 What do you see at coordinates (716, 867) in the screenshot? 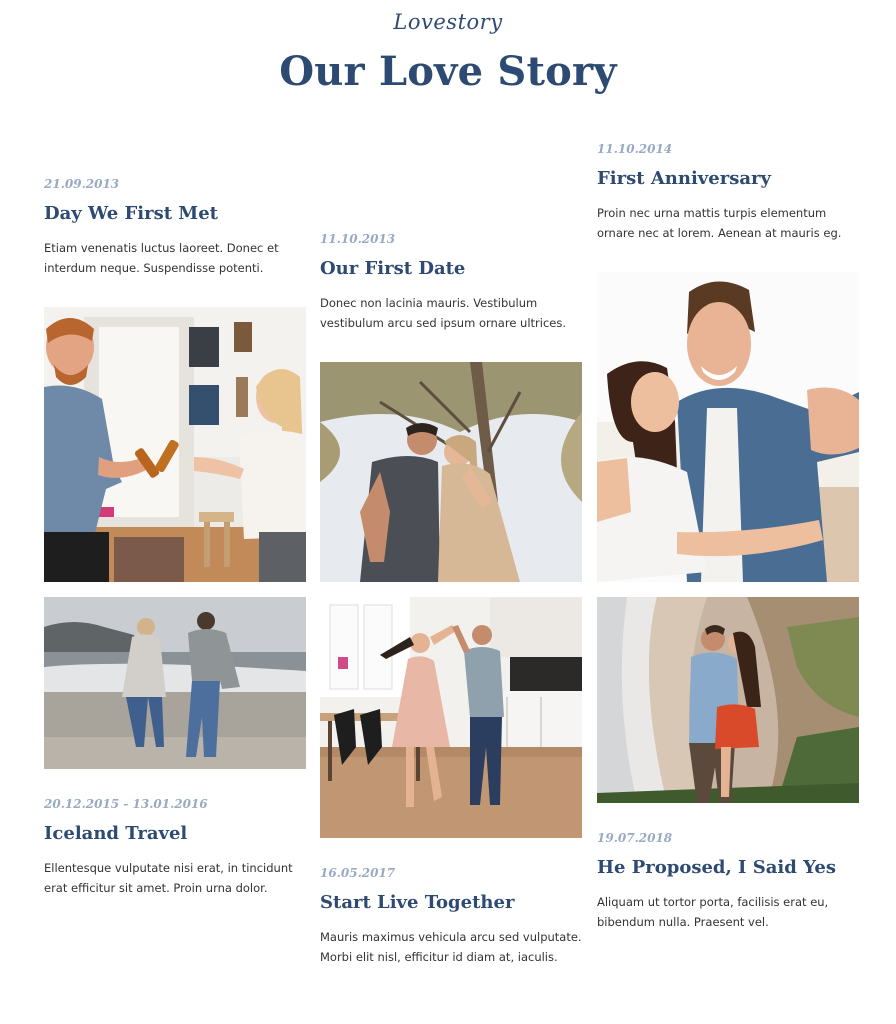
I see `story-title: He Proposed, I Said Yes` at bounding box center [716, 867].